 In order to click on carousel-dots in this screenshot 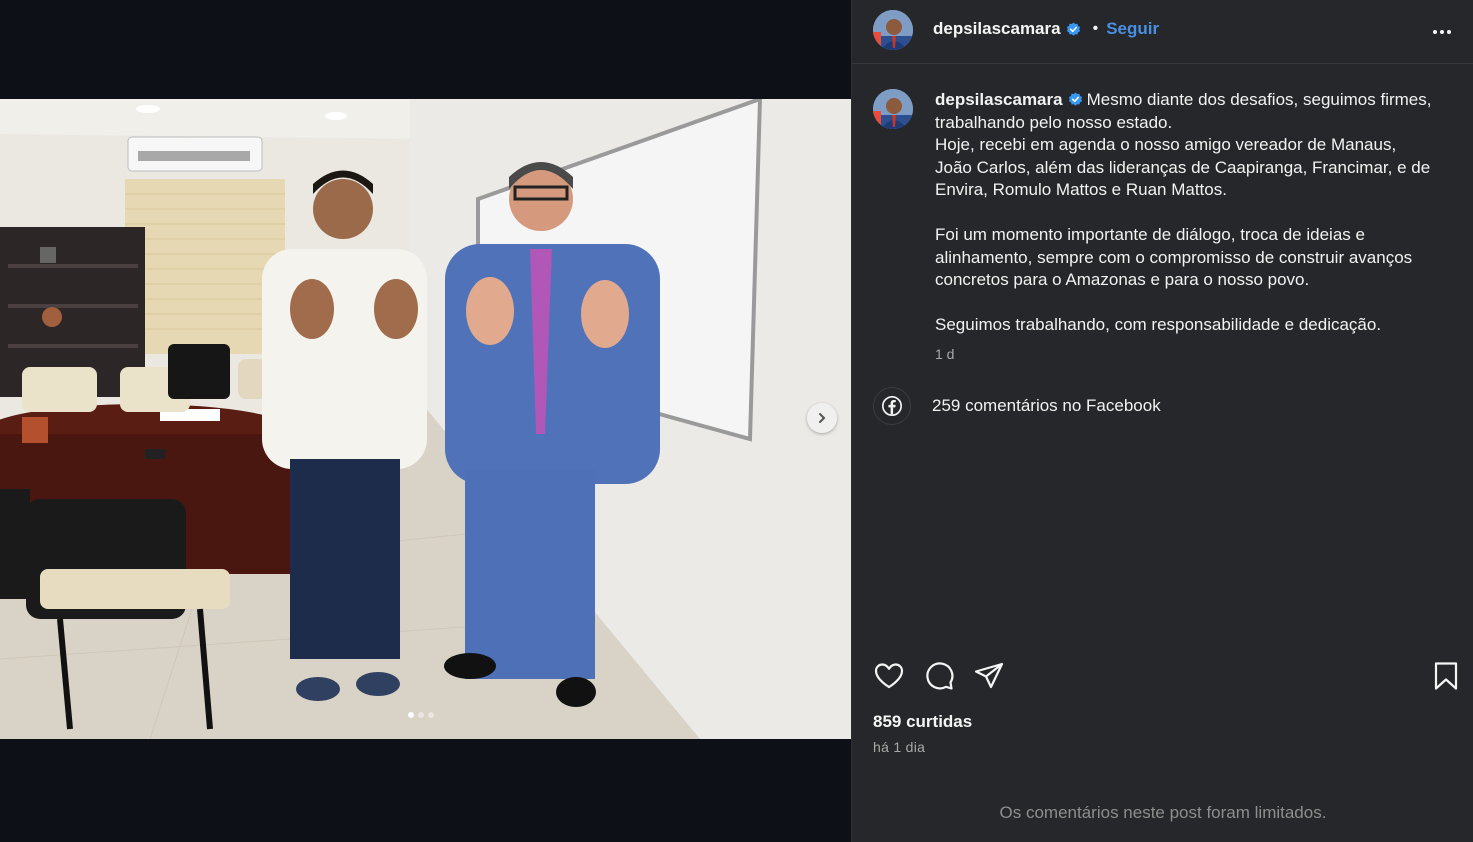, I will do `click(421, 715)`.